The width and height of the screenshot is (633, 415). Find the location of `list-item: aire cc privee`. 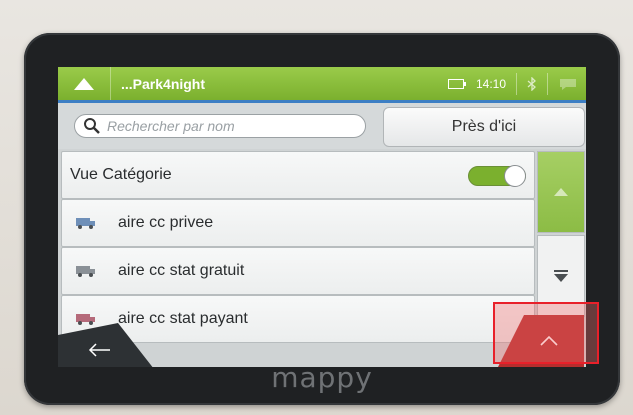

list-item: aire cc privee is located at coordinates (298, 223).